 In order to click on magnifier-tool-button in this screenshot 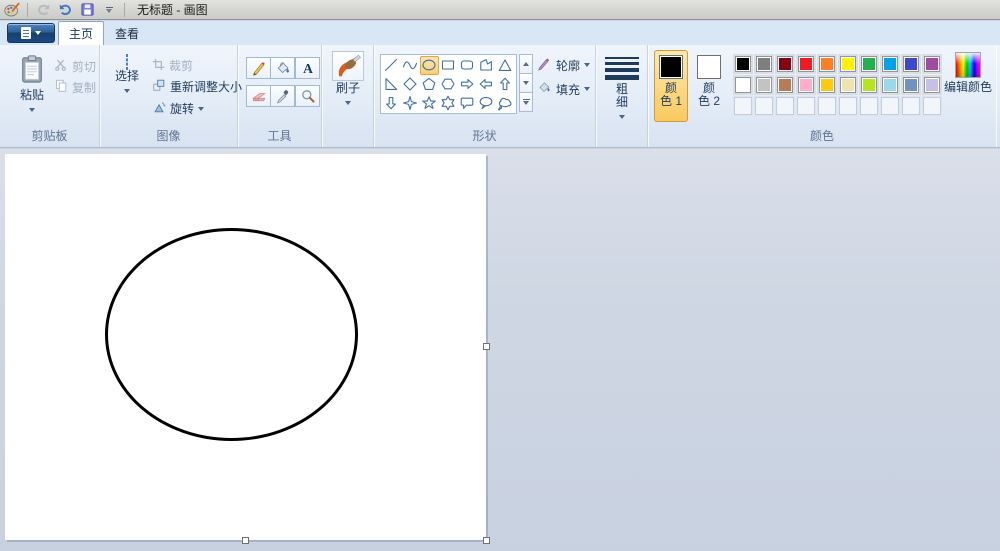, I will do `click(307, 96)`.